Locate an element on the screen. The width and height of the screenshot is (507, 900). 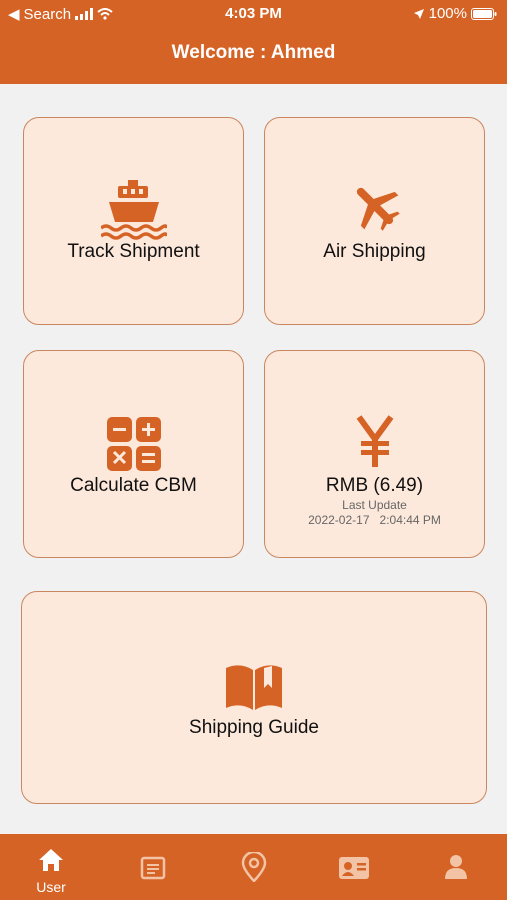
tab-contact is located at coordinates (354, 870).